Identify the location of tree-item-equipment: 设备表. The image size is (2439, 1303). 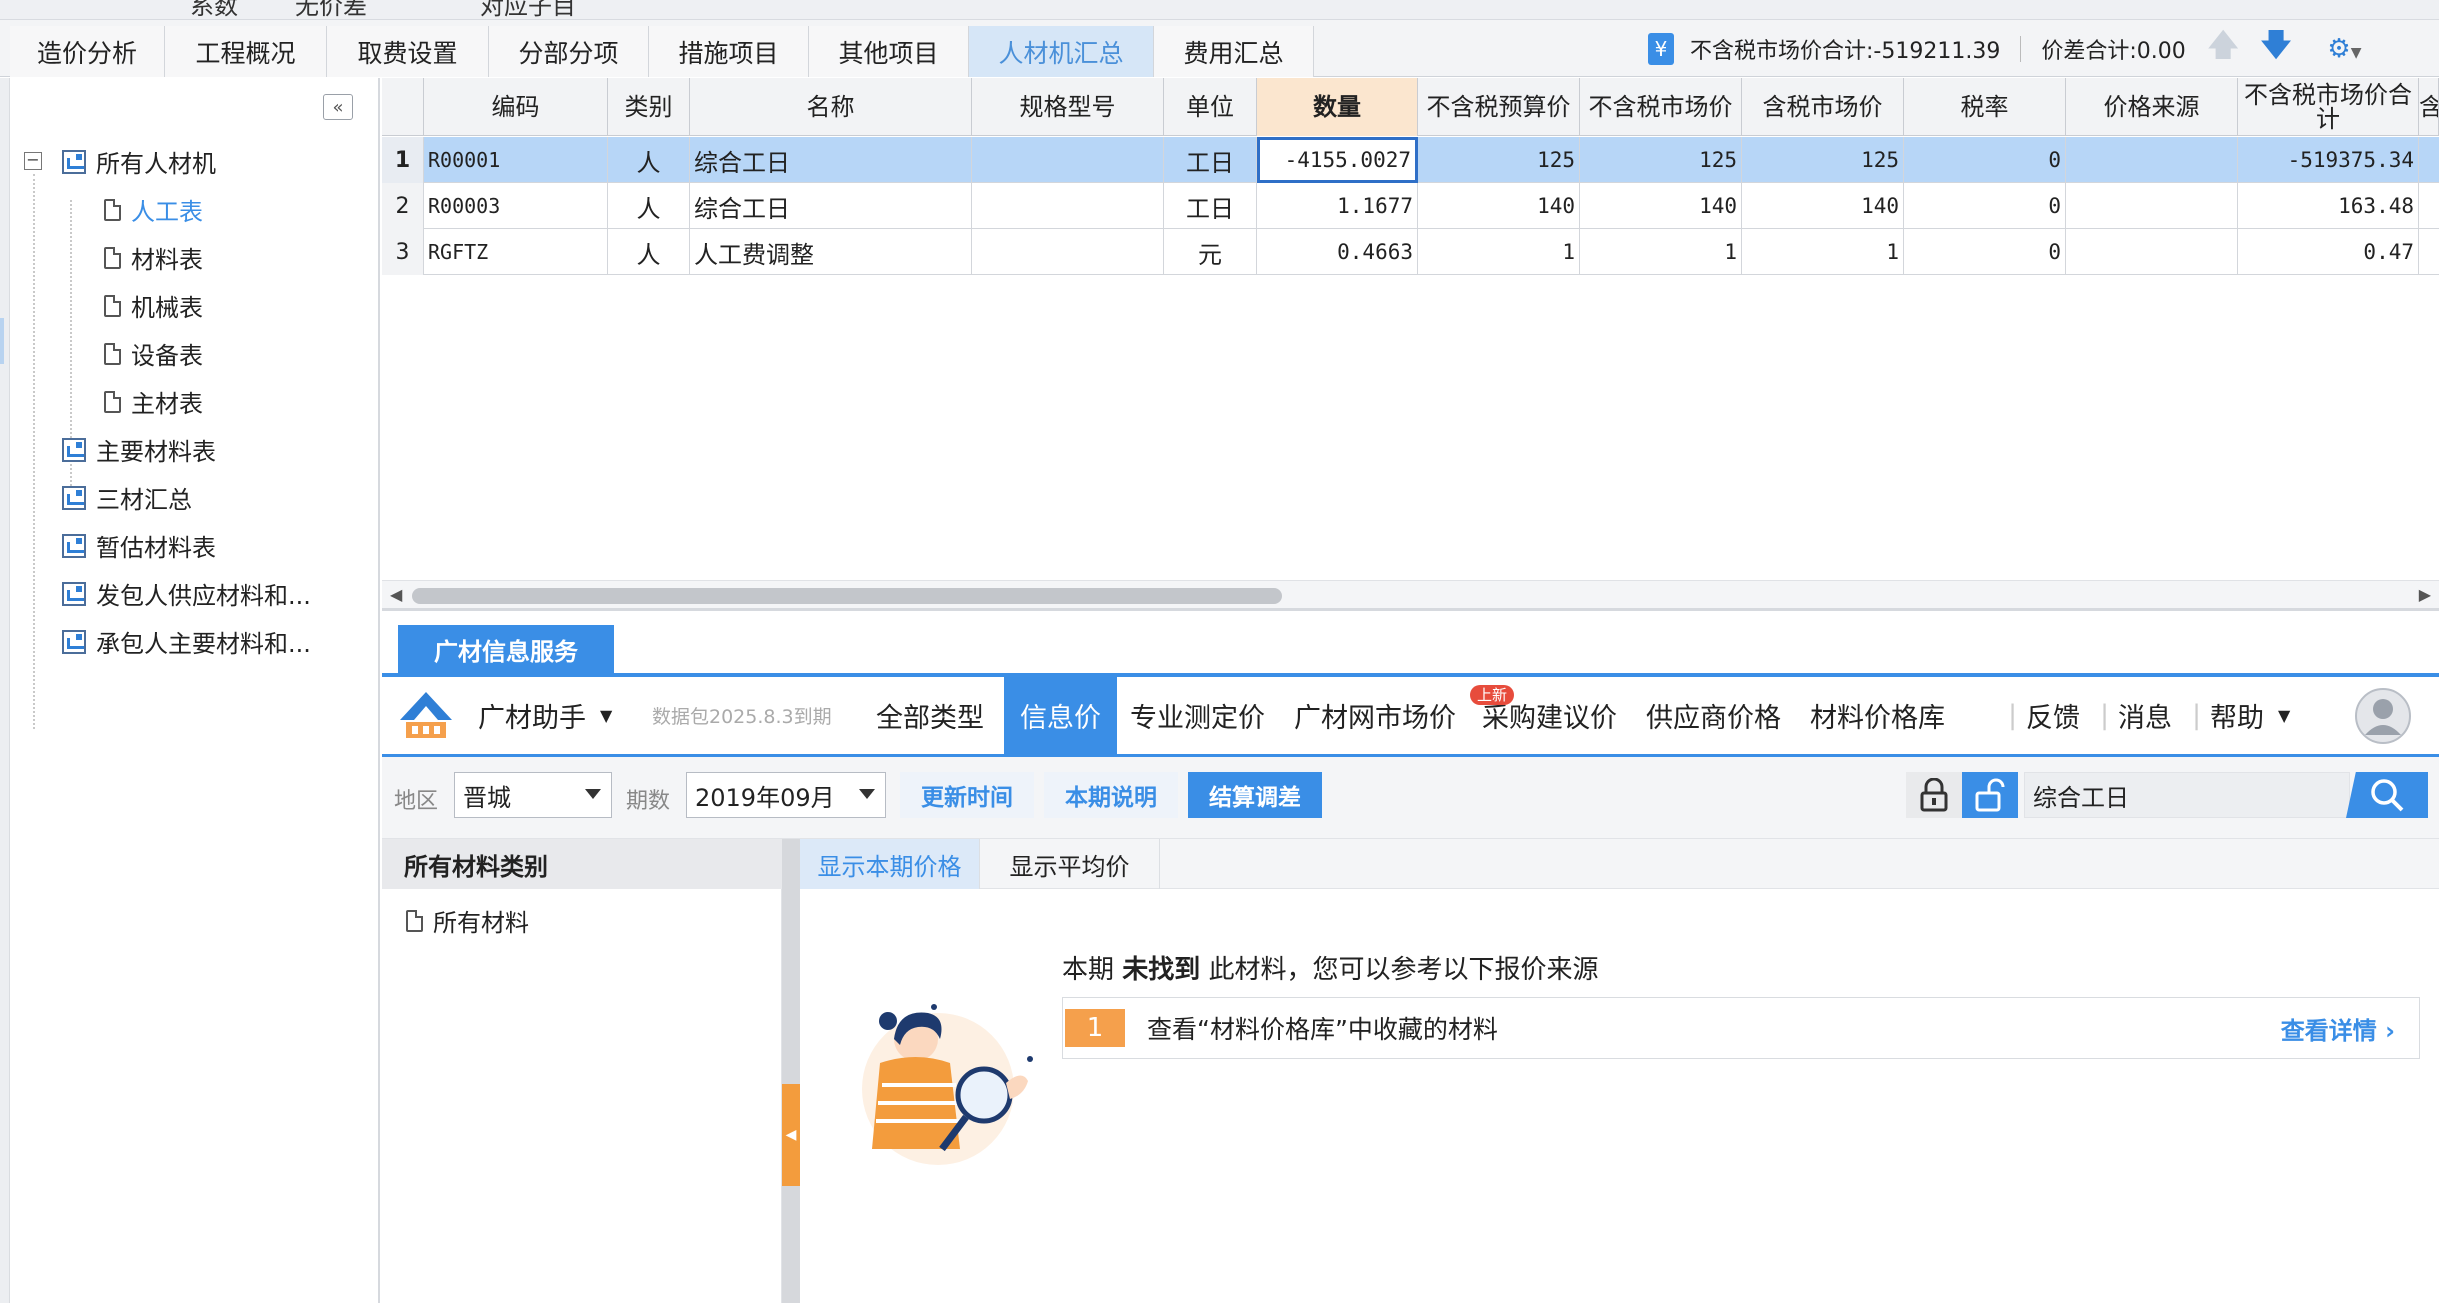
(153, 353).